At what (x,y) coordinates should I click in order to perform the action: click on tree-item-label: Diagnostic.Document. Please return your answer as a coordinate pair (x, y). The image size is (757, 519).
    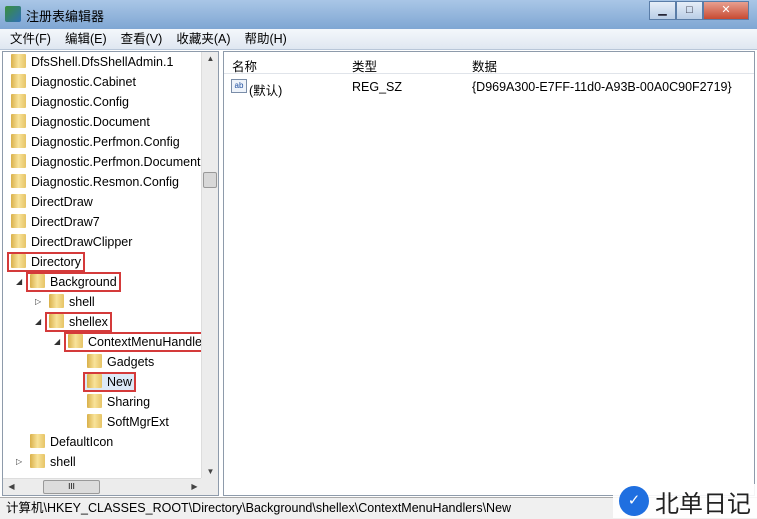
    Looking at the image, I should click on (90, 122).